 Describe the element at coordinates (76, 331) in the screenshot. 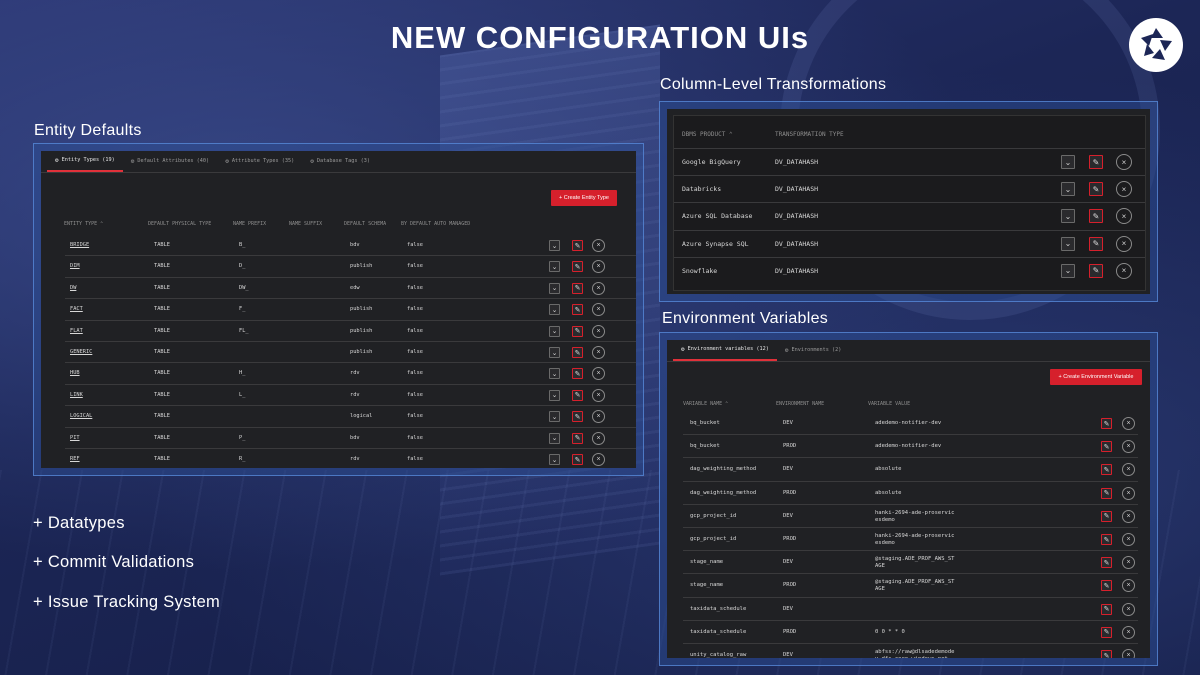

I see `entity-type-link: FLAT` at that location.